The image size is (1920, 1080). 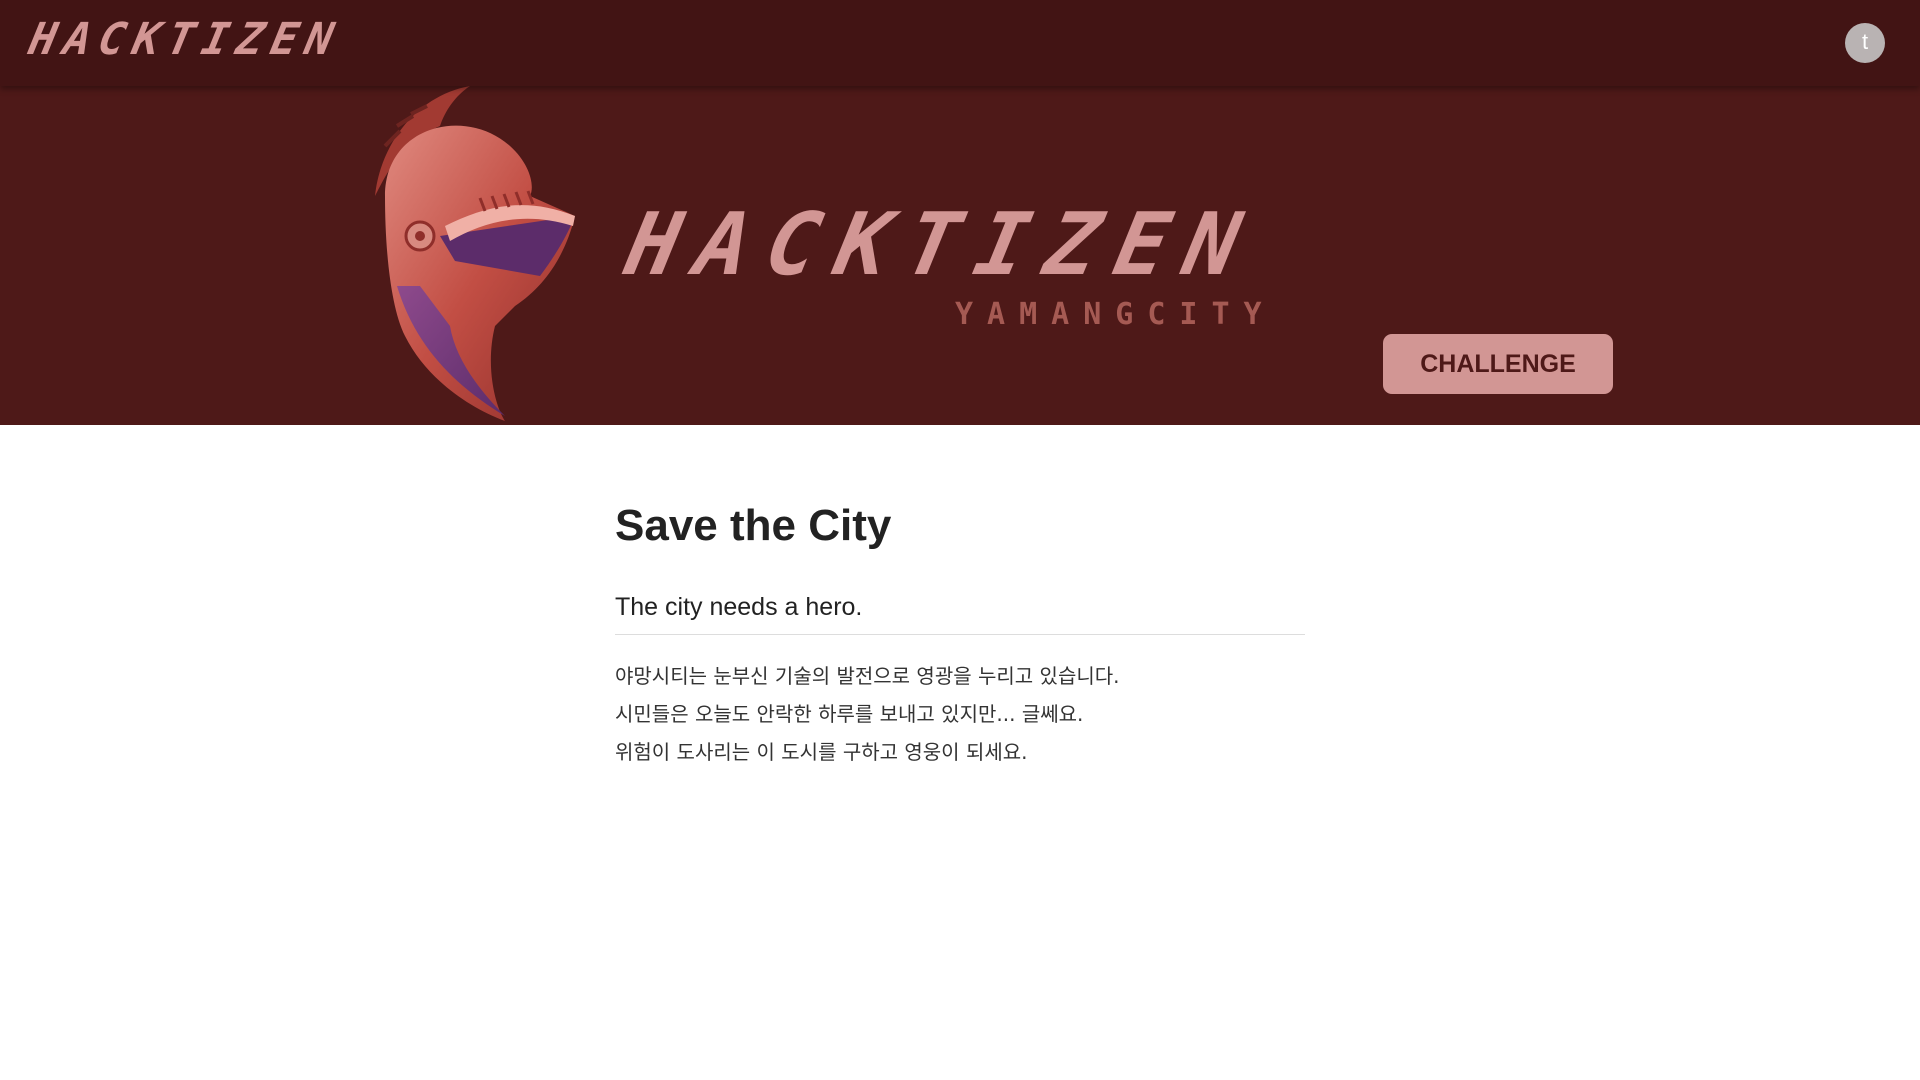 What do you see at coordinates (475, 253) in the screenshot?
I see `knight-helmet-icon` at bounding box center [475, 253].